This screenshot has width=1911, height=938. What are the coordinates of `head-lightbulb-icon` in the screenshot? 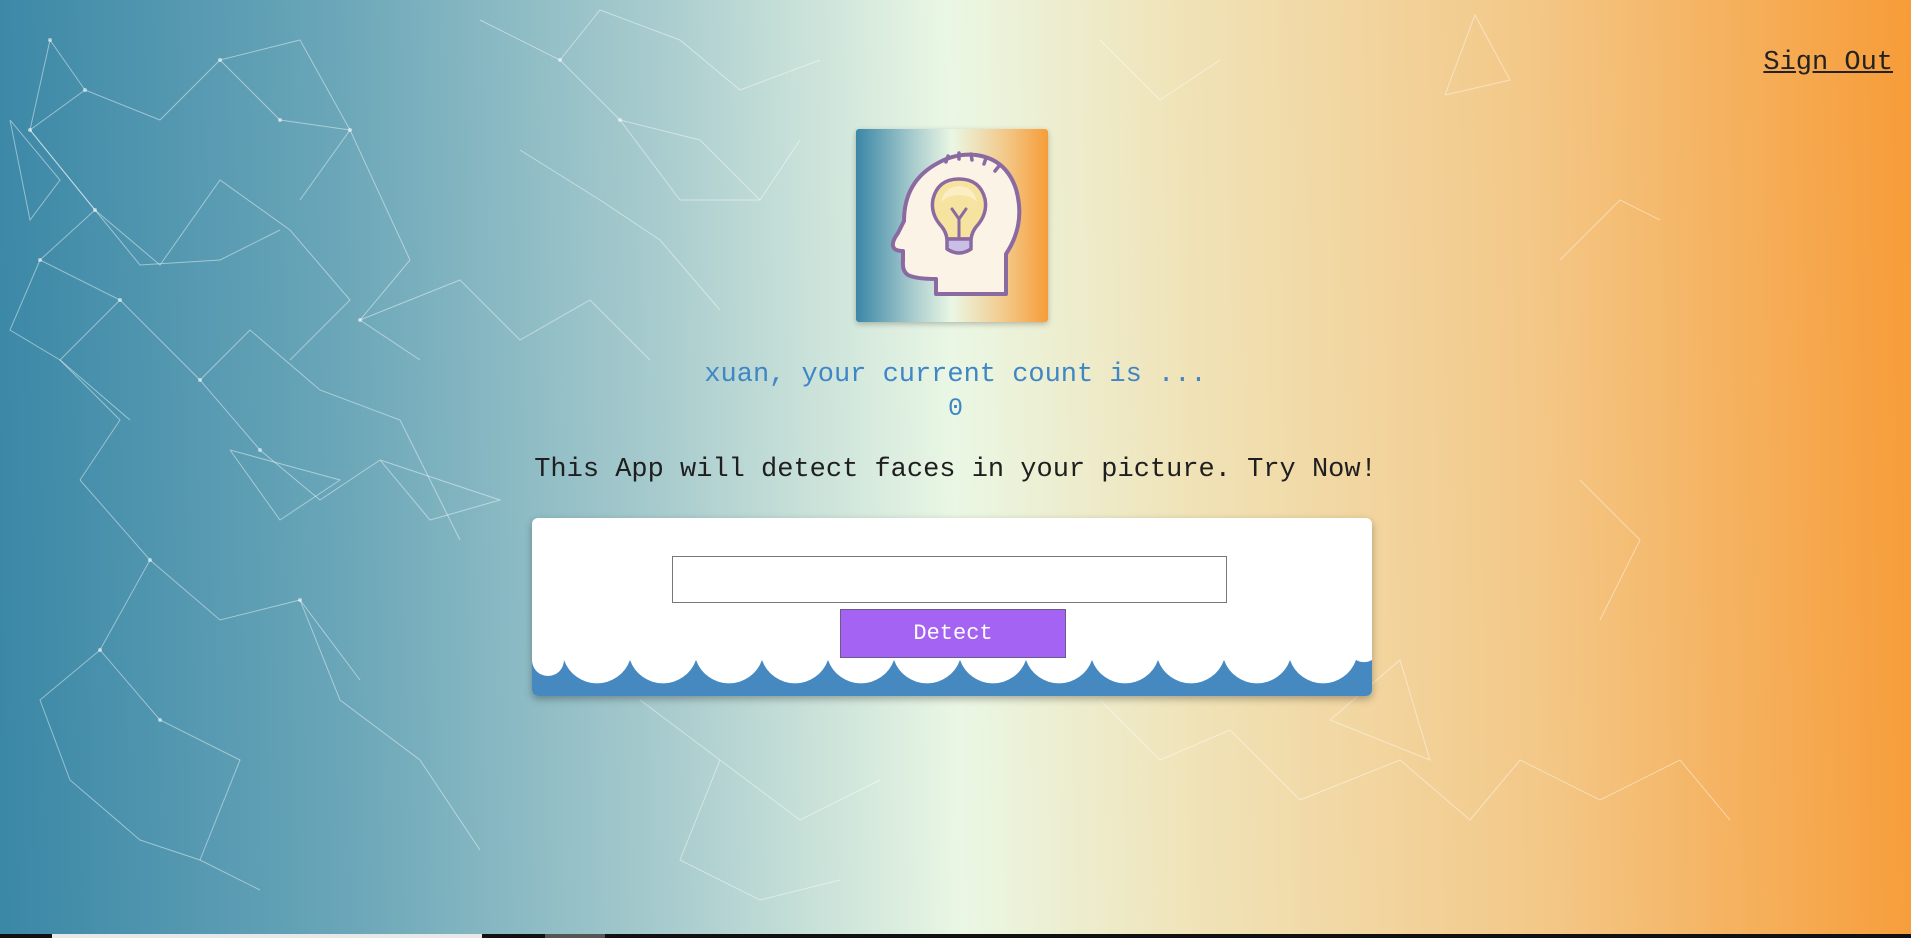 It's located at (956, 223).